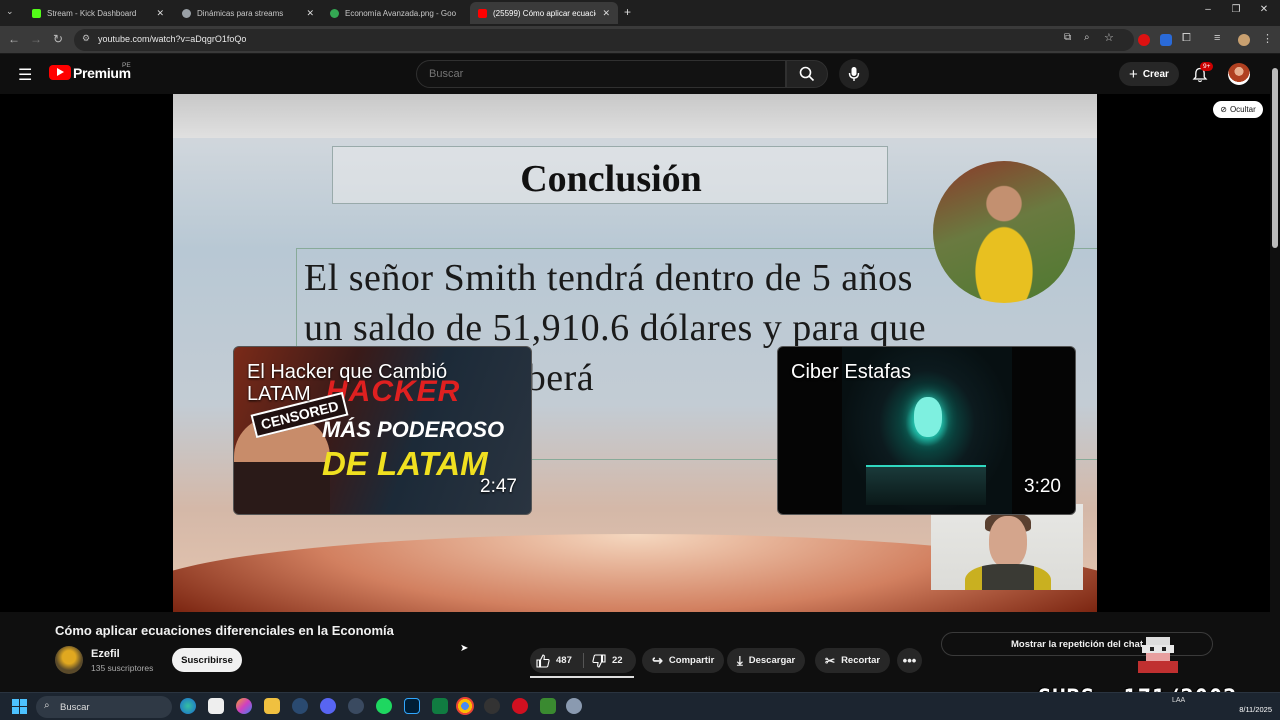  I want to click on end-screen-video-card: Ciber Estafas 3:20, so click(926, 430).